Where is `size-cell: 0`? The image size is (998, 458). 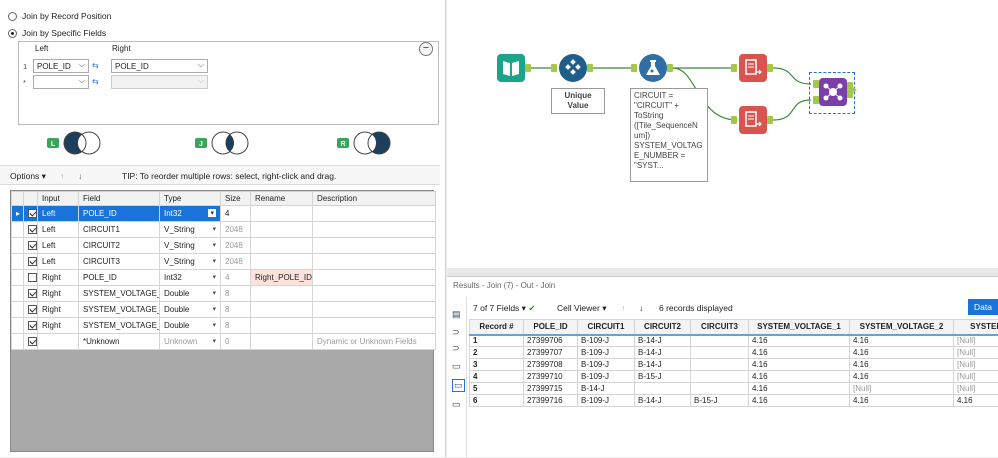 size-cell: 0 is located at coordinates (236, 342).